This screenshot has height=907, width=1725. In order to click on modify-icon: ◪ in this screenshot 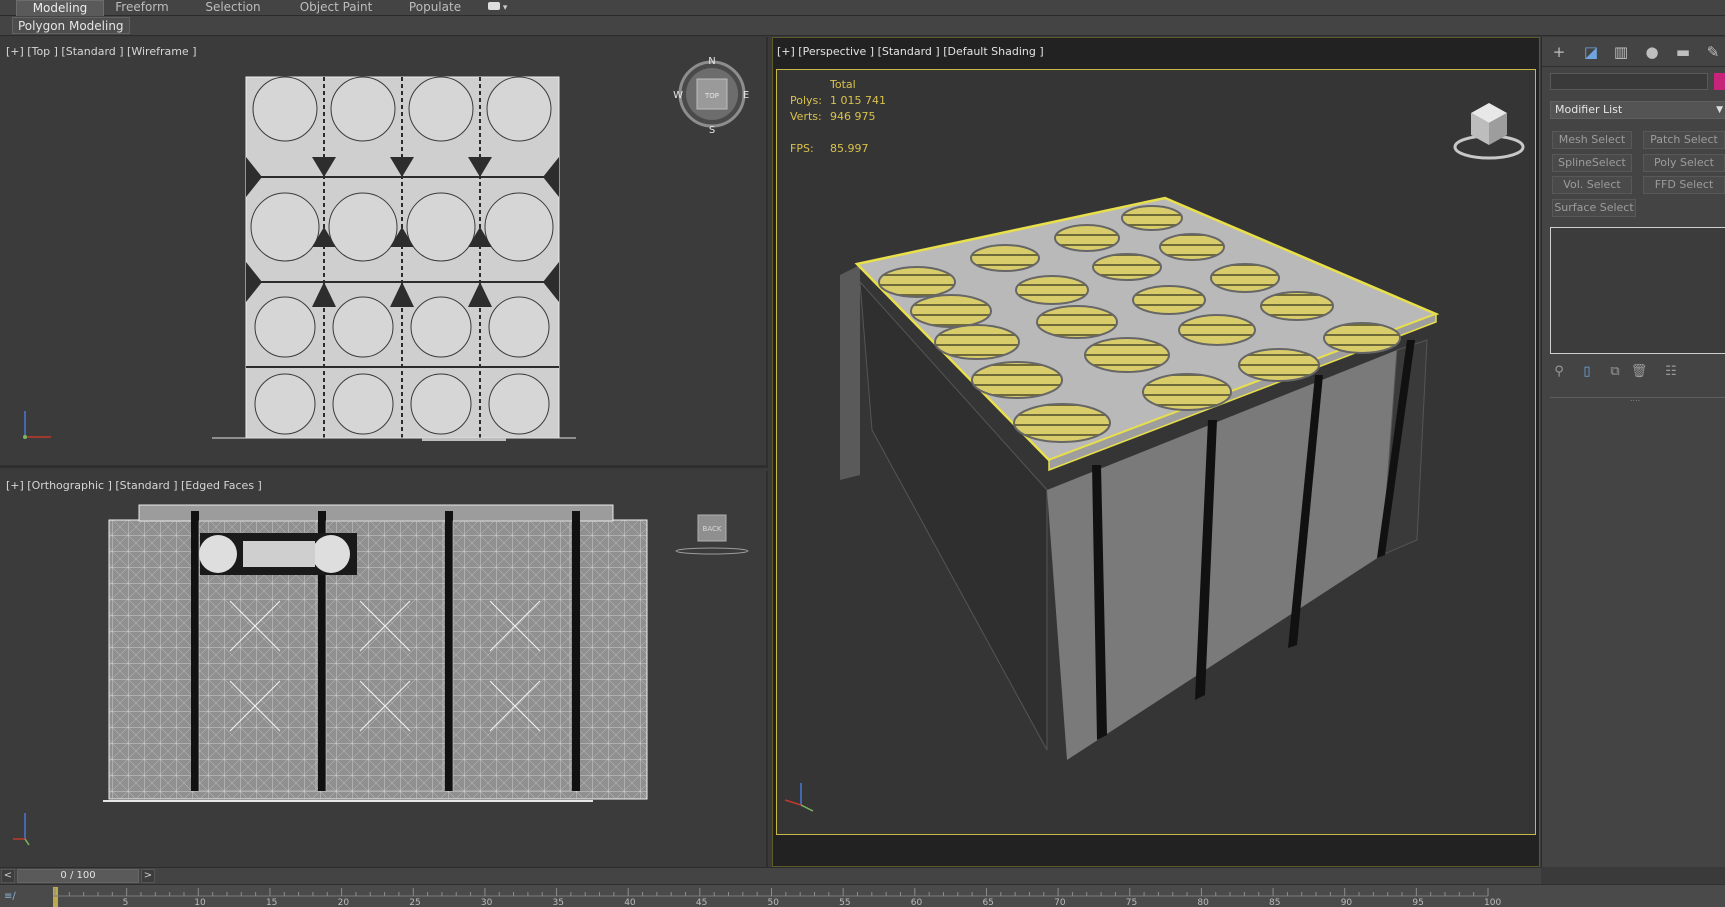, I will do `click(1591, 52)`.